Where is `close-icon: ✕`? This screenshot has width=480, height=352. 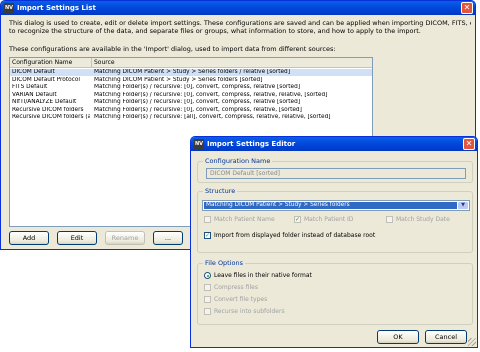 close-icon: ✕ is located at coordinates (467, 8).